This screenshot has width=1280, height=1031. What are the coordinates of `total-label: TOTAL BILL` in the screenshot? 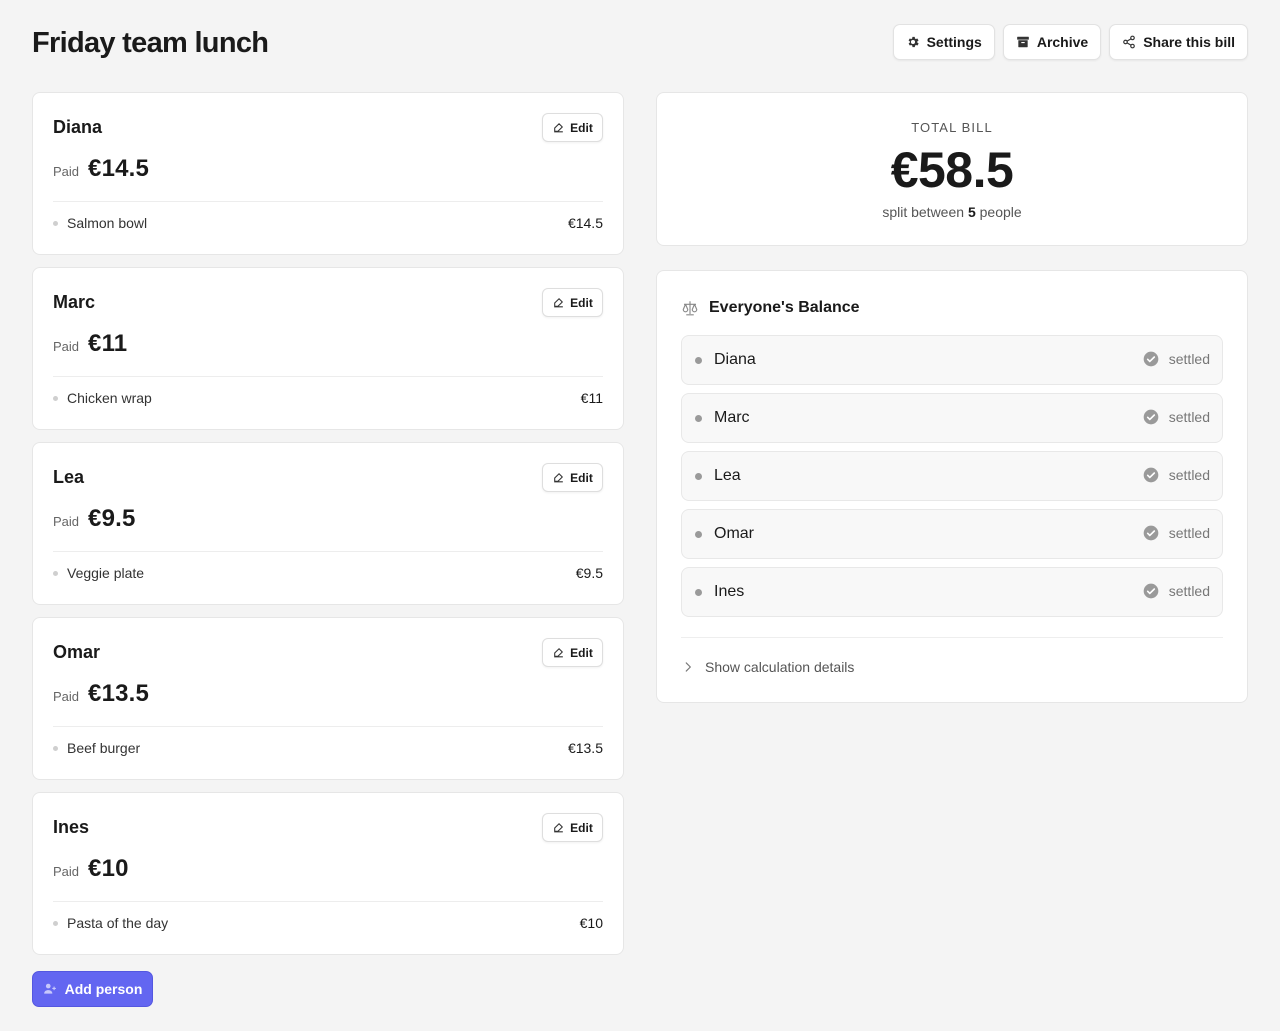 It's located at (952, 127).